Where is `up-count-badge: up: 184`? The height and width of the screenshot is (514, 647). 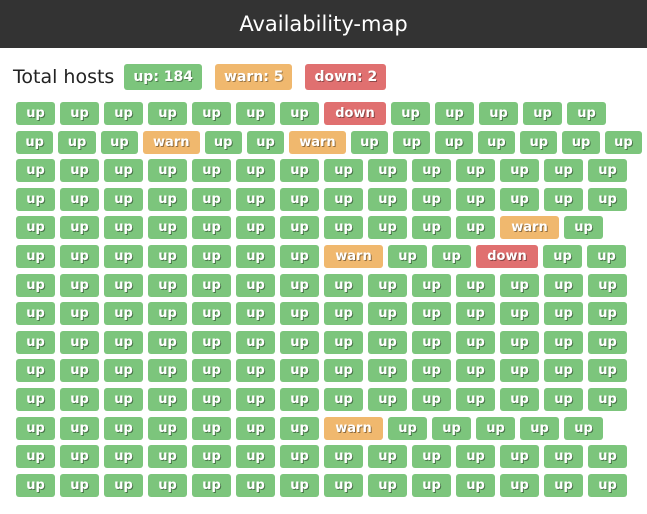
up-count-badge: up: 184 is located at coordinates (163, 77).